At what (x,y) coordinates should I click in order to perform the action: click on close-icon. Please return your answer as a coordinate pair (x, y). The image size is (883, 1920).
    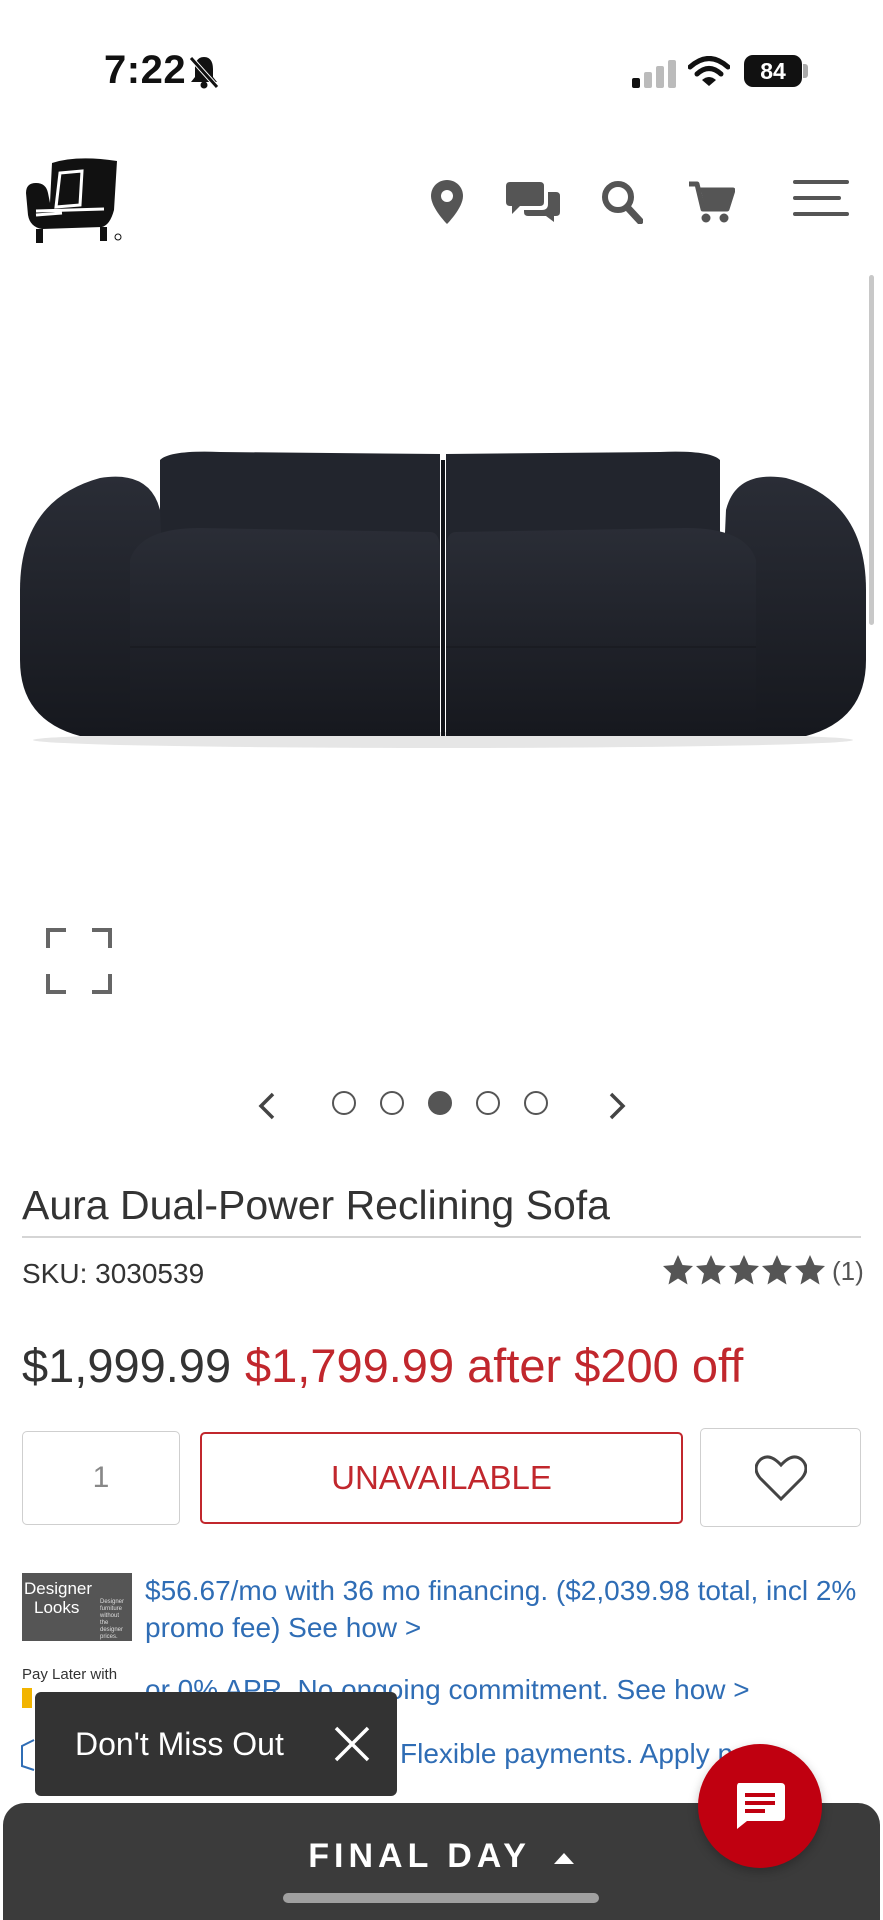
    Looking at the image, I should click on (352, 1744).